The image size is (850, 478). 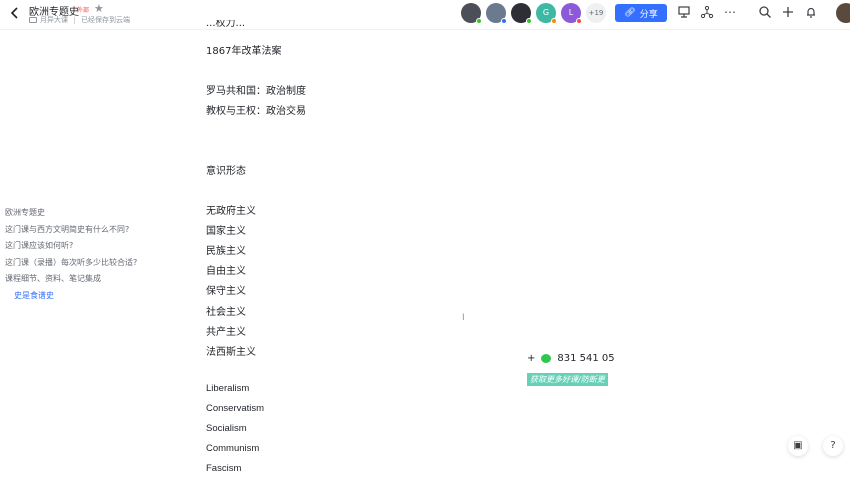 I want to click on folder-icon, so click(x=33, y=20).